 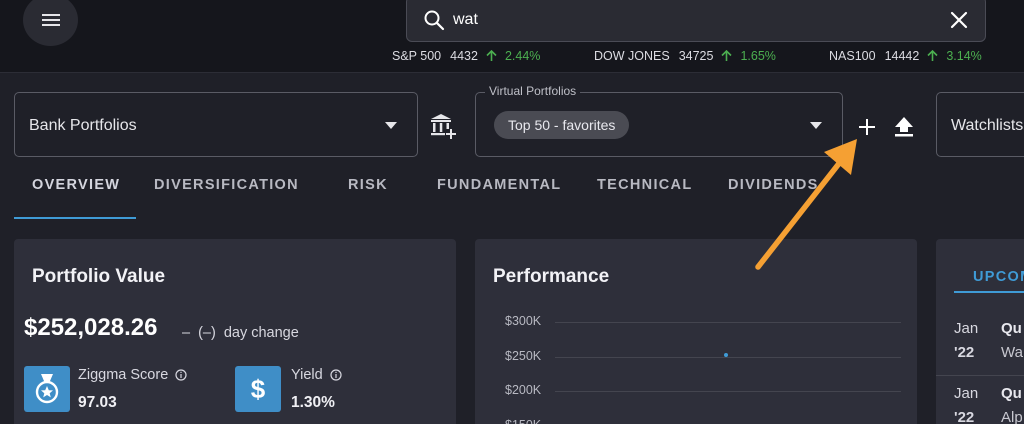 I want to click on change-dash: –, so click(x=186, y=333).